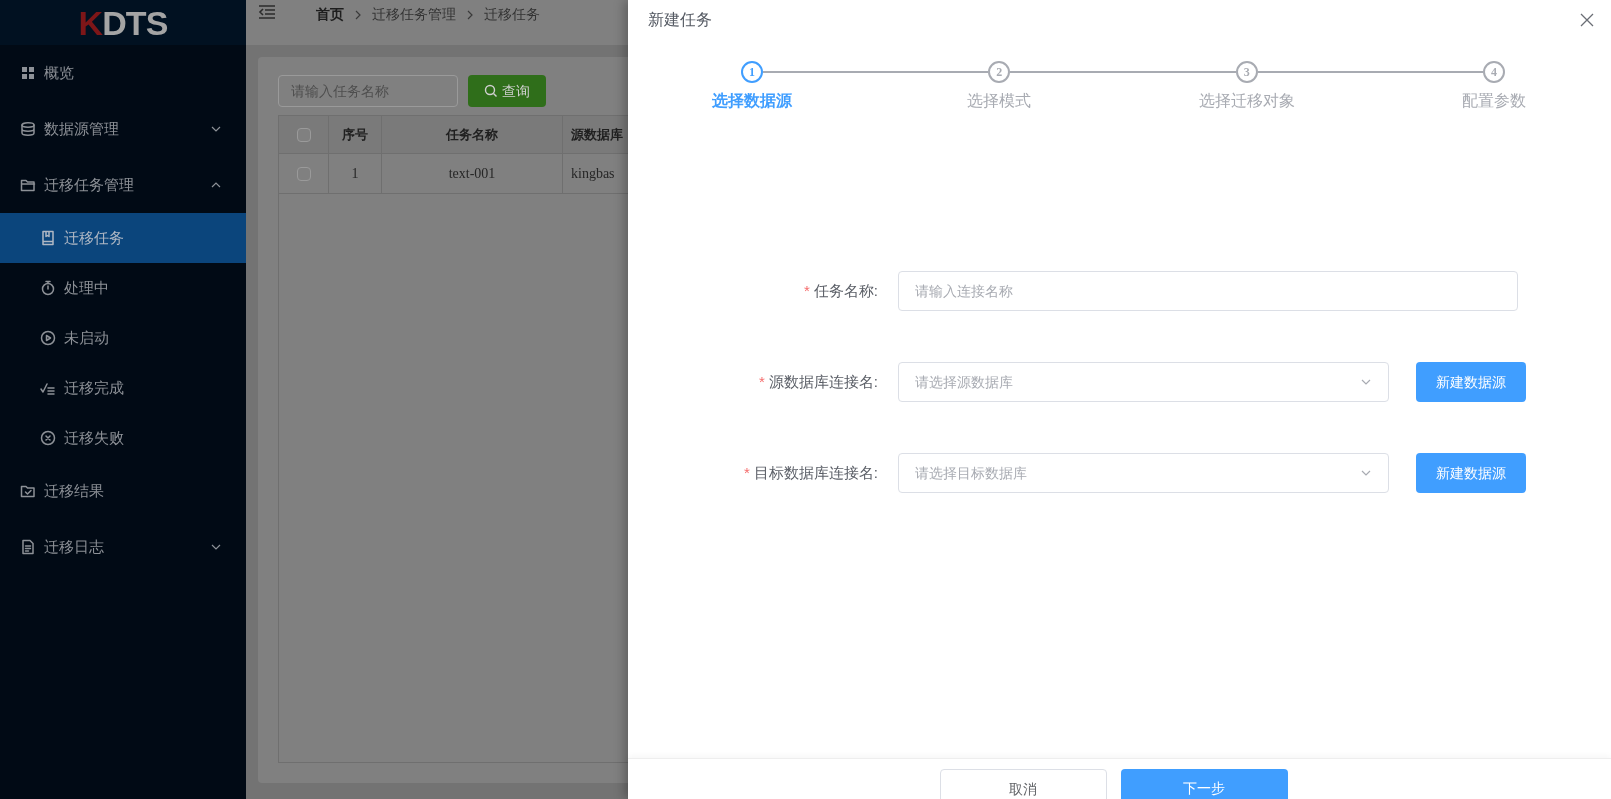  What do you see at coordinates (48, 288) in the screenshot?
I see `timer-icon` at bounding box center [48, 288].